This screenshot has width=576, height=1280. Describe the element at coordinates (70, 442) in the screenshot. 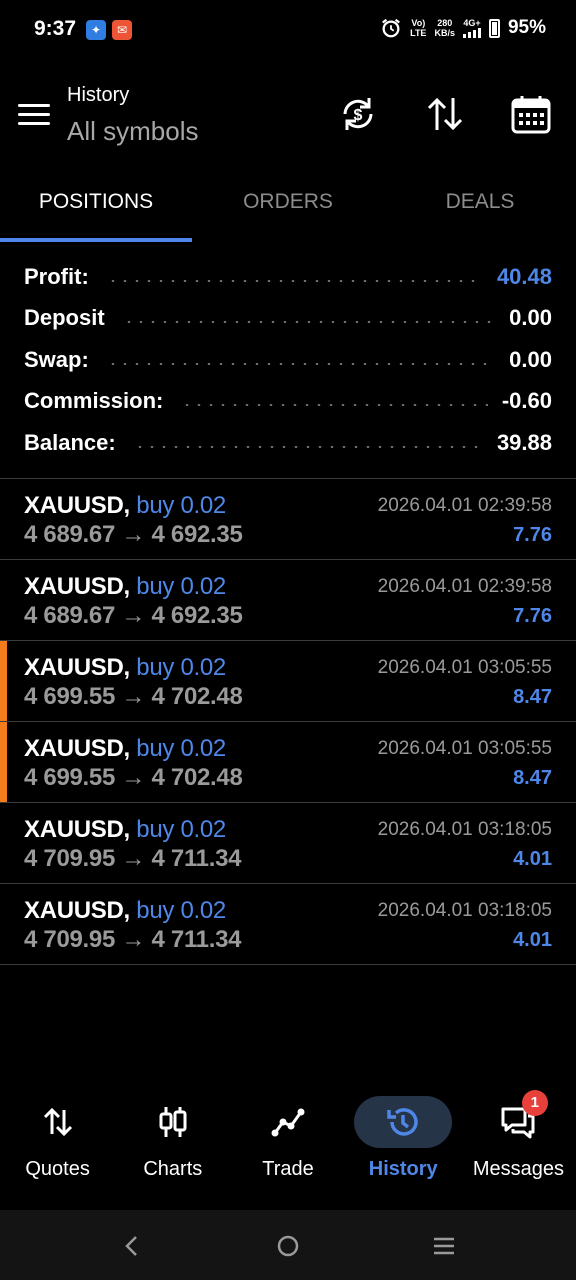

I see `balance-label: Balance:` at that location.